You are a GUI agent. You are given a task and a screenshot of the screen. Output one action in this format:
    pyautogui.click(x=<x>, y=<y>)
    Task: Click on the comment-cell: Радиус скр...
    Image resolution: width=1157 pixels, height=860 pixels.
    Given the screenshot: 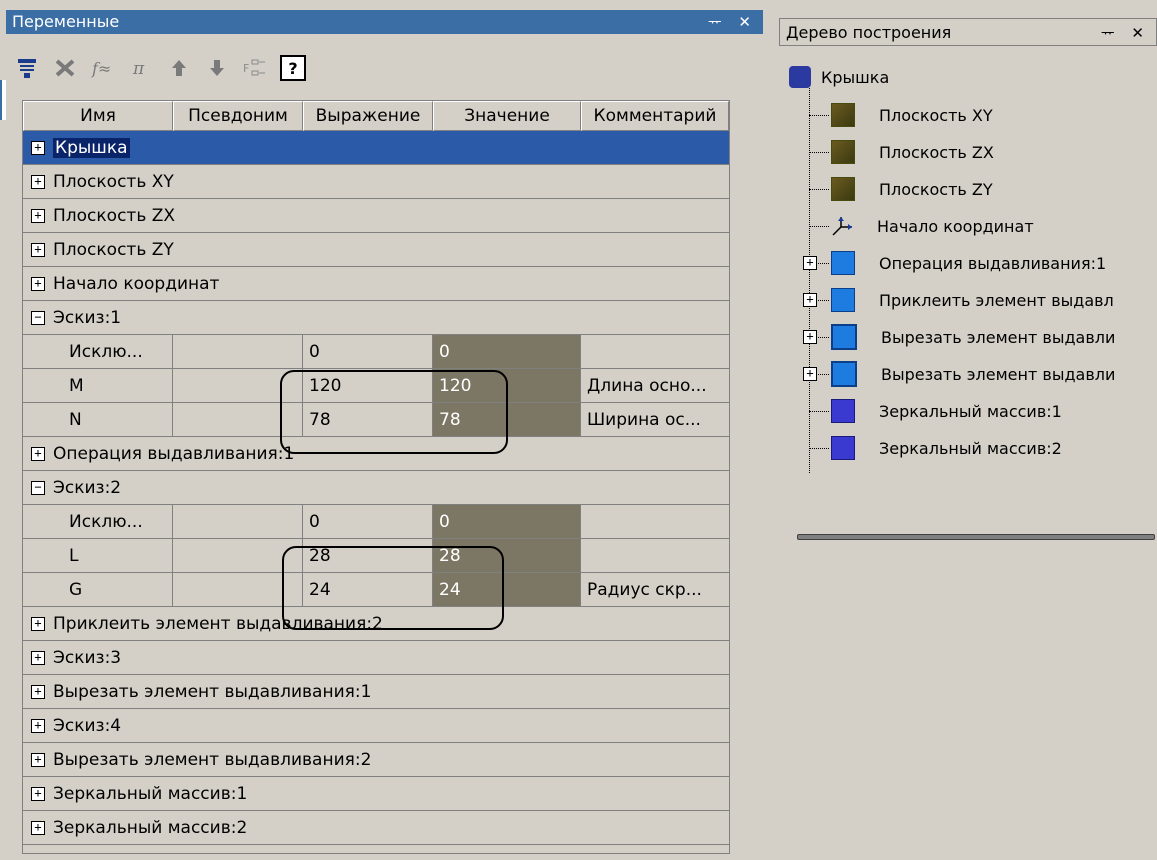 What is the action you would take?
    pyautogui.click(x=655, y=589)
    